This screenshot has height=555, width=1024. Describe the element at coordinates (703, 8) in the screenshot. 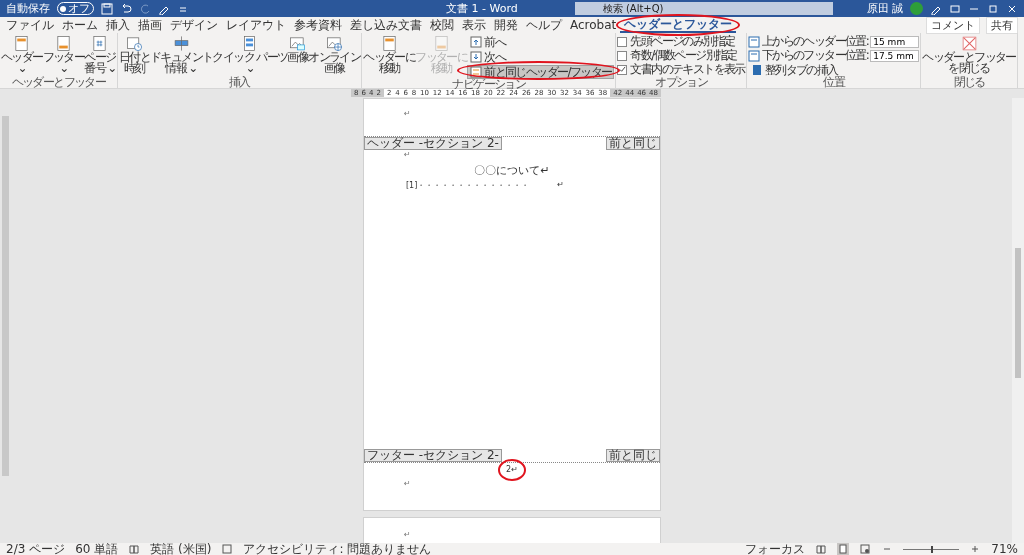

I see `search-field: 検索 (Alt+Q)` at that location.